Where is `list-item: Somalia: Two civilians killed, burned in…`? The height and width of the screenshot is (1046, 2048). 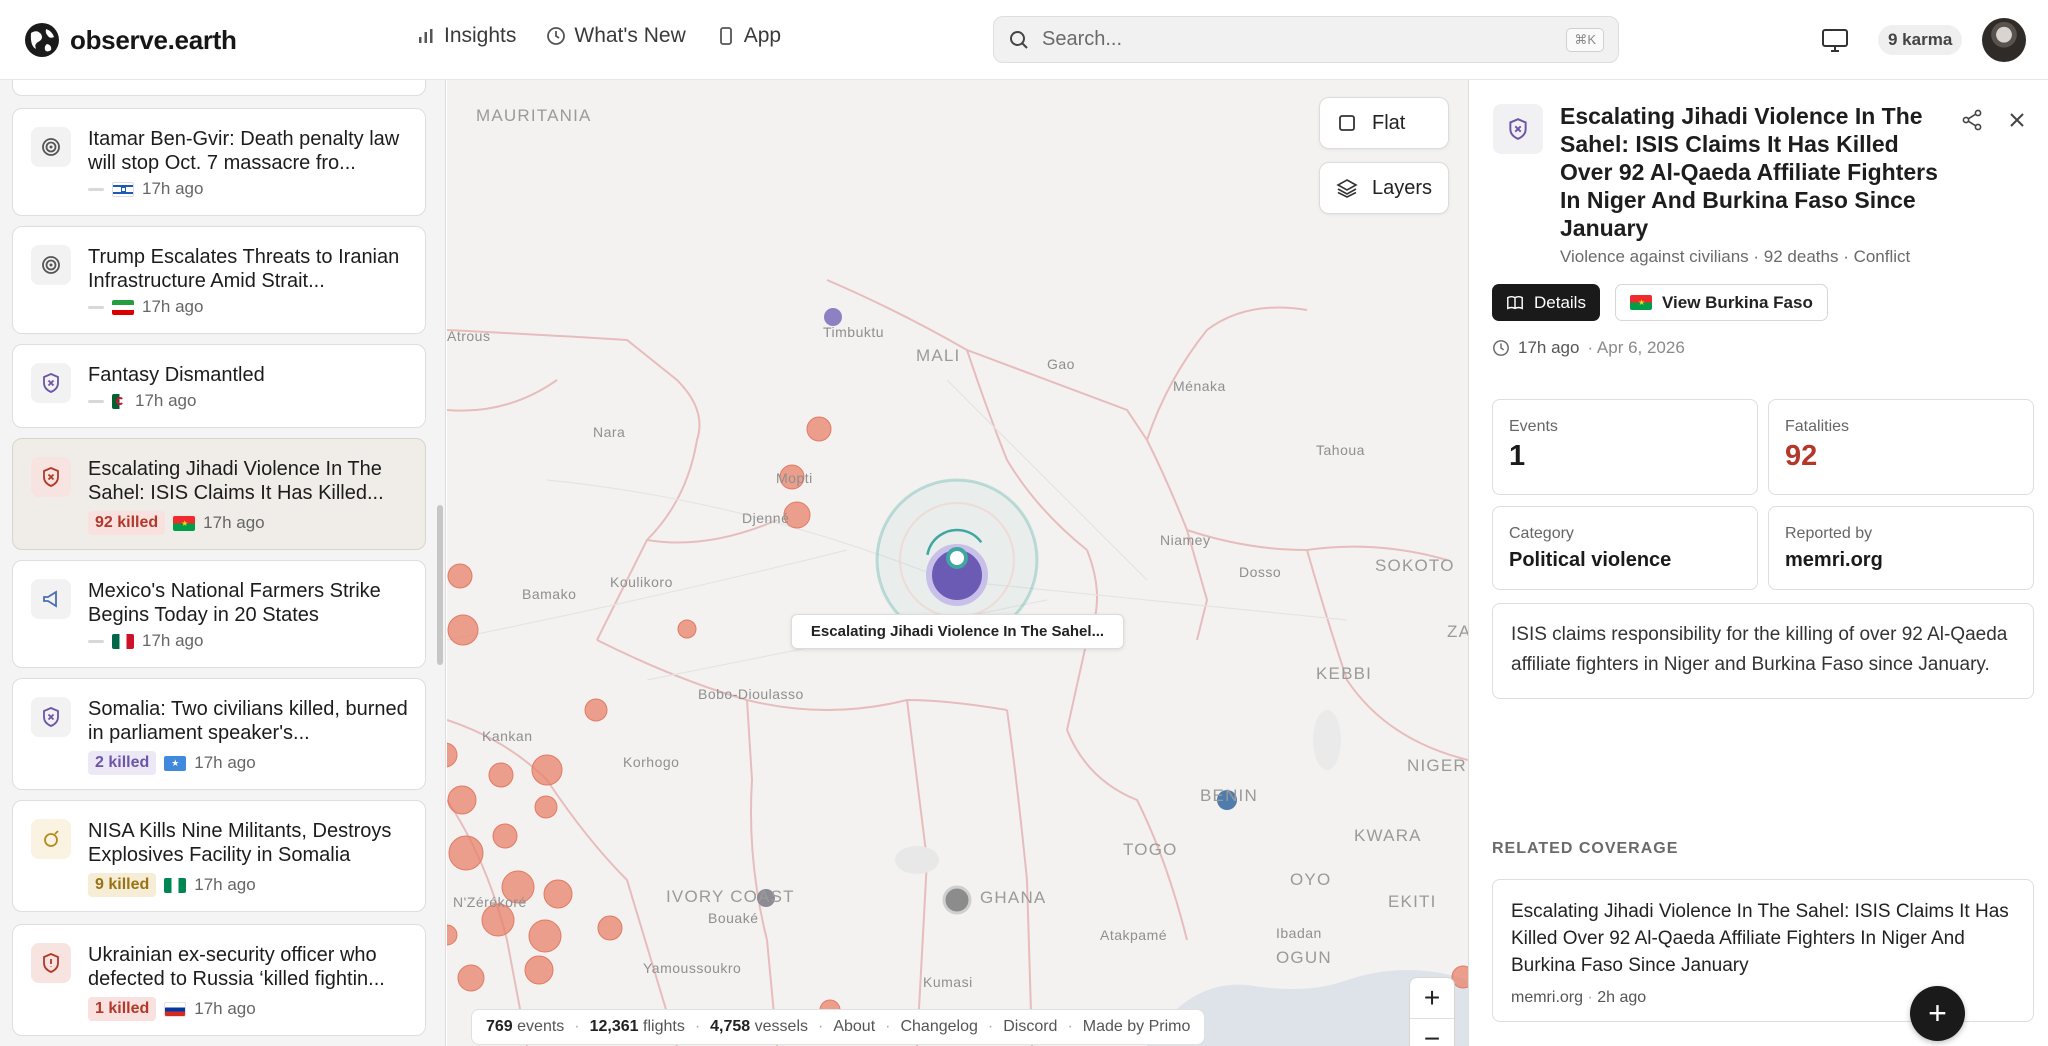 list-item: Somalia: Two civilians killed, burned in… is located at coordinates (219, 734).